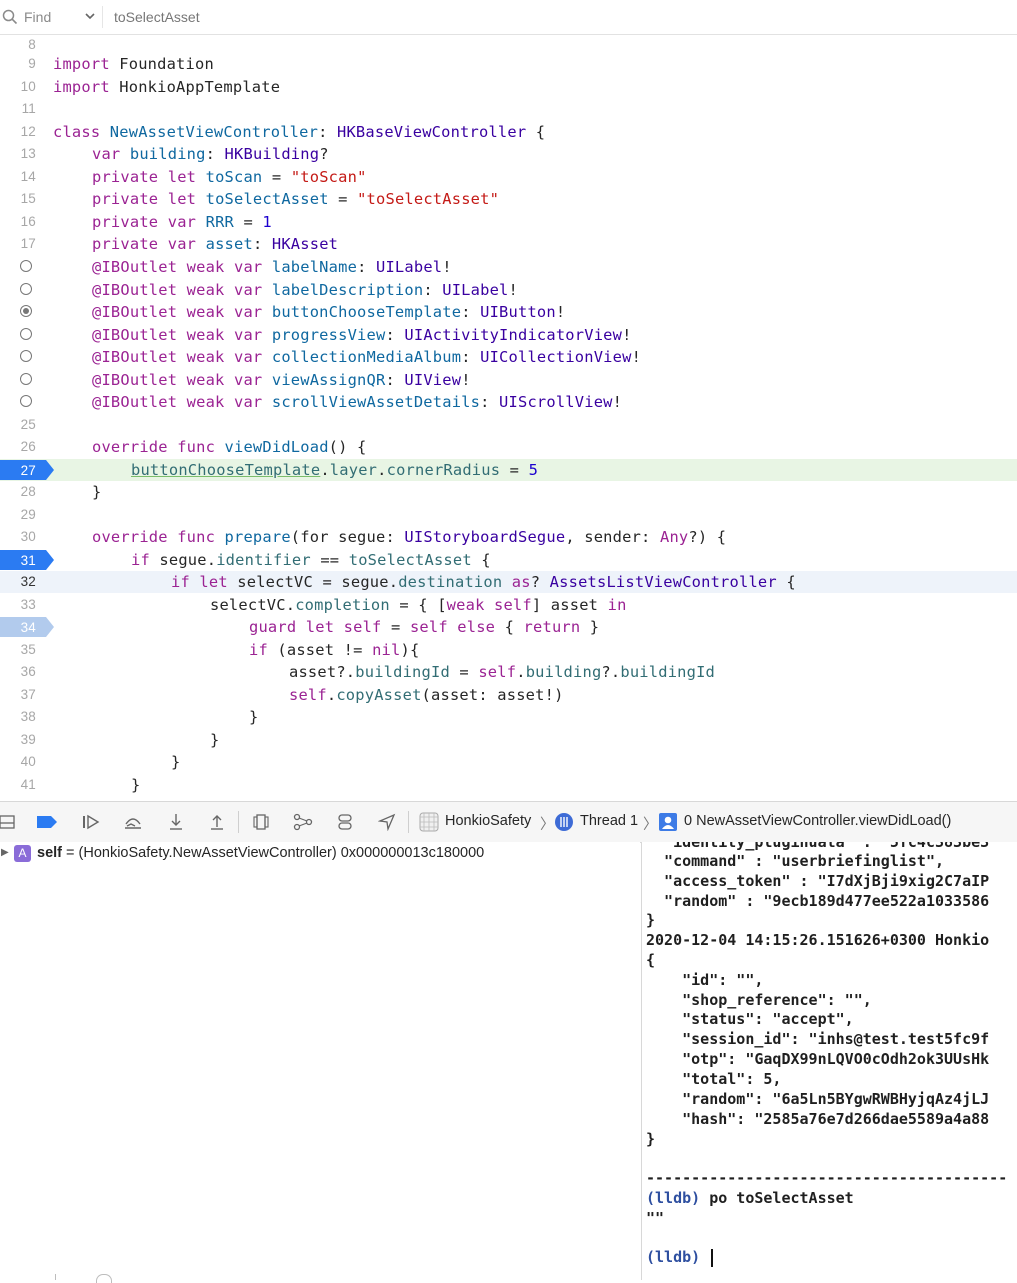  Describe the element at coordinates (37, 17) in the screenshot. I see `find-mode-label: Find` at that location.